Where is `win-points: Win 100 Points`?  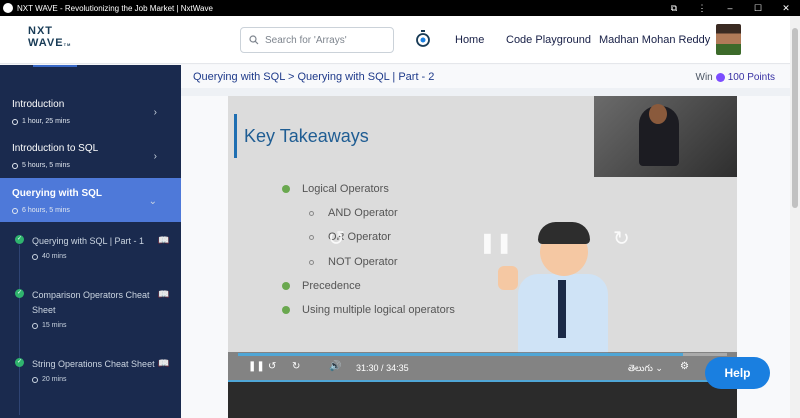 win-points: Win 100 Points is located at coordinates (736, 77).